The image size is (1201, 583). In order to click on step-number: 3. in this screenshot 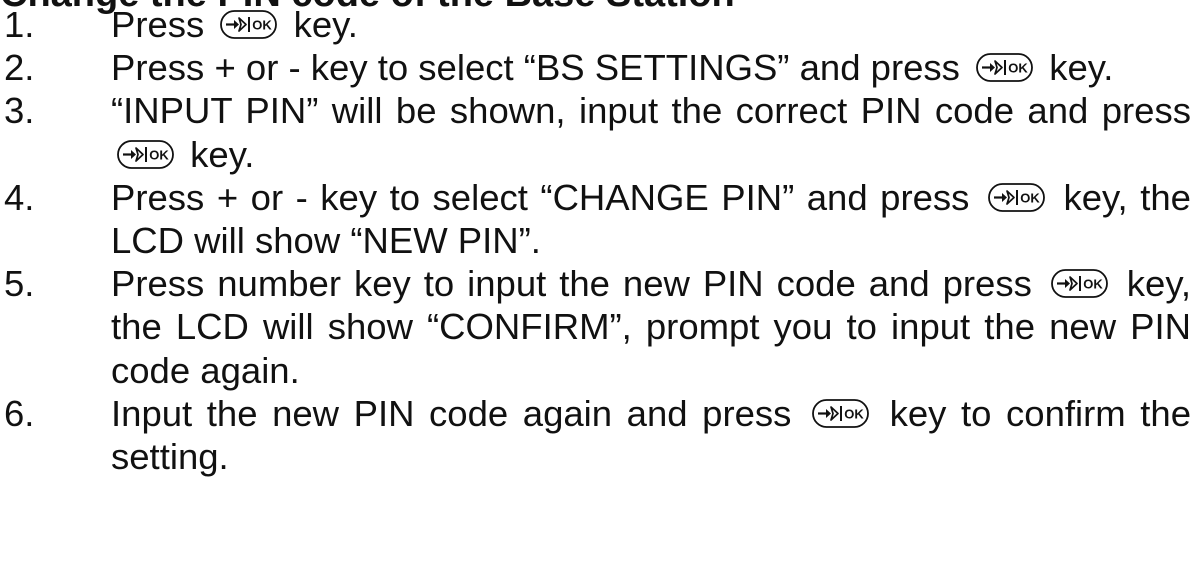, I will do `click(19, 111)`.